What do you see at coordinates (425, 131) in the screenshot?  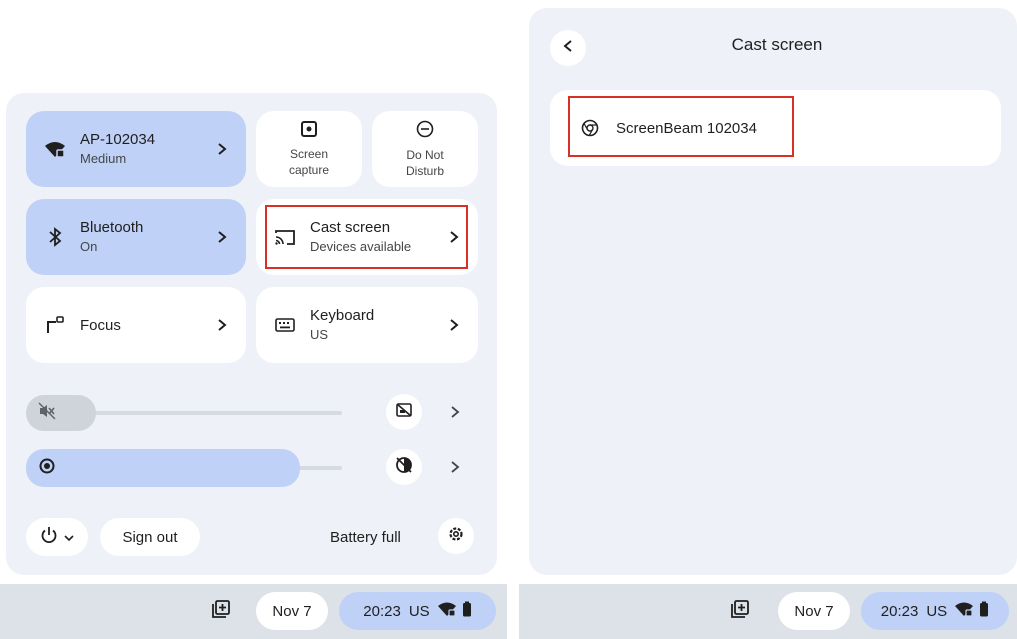 I see `do-not-disturb-icon` at bounding box center [425, 131].